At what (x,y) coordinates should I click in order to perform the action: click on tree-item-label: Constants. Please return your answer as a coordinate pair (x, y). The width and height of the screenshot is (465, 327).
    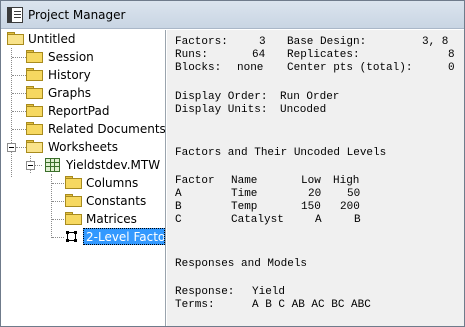
    Looking at the image, I should click on (116, 201).